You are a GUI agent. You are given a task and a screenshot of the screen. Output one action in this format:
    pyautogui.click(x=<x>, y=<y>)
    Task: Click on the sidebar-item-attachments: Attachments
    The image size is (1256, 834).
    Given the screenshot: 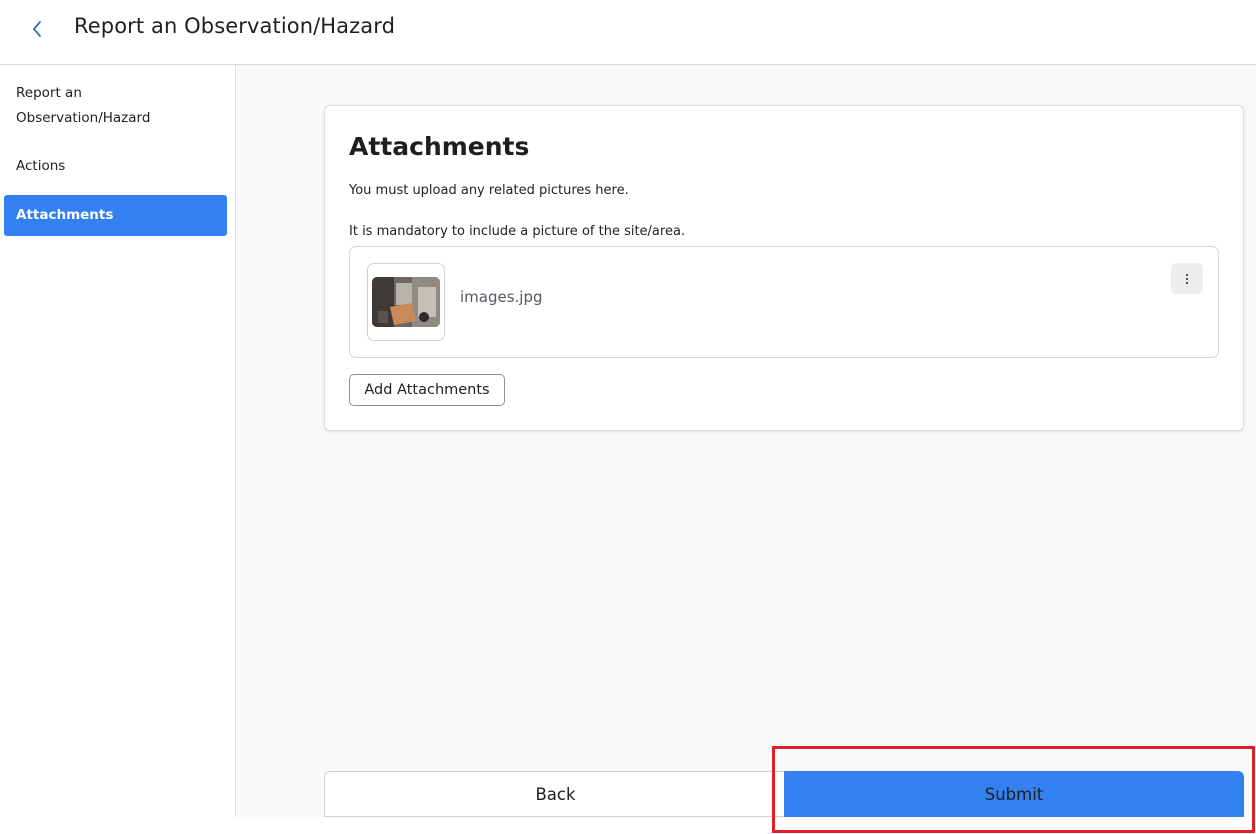 What is the action you would take?
    pyautogui.click(x=115, y=215)
    